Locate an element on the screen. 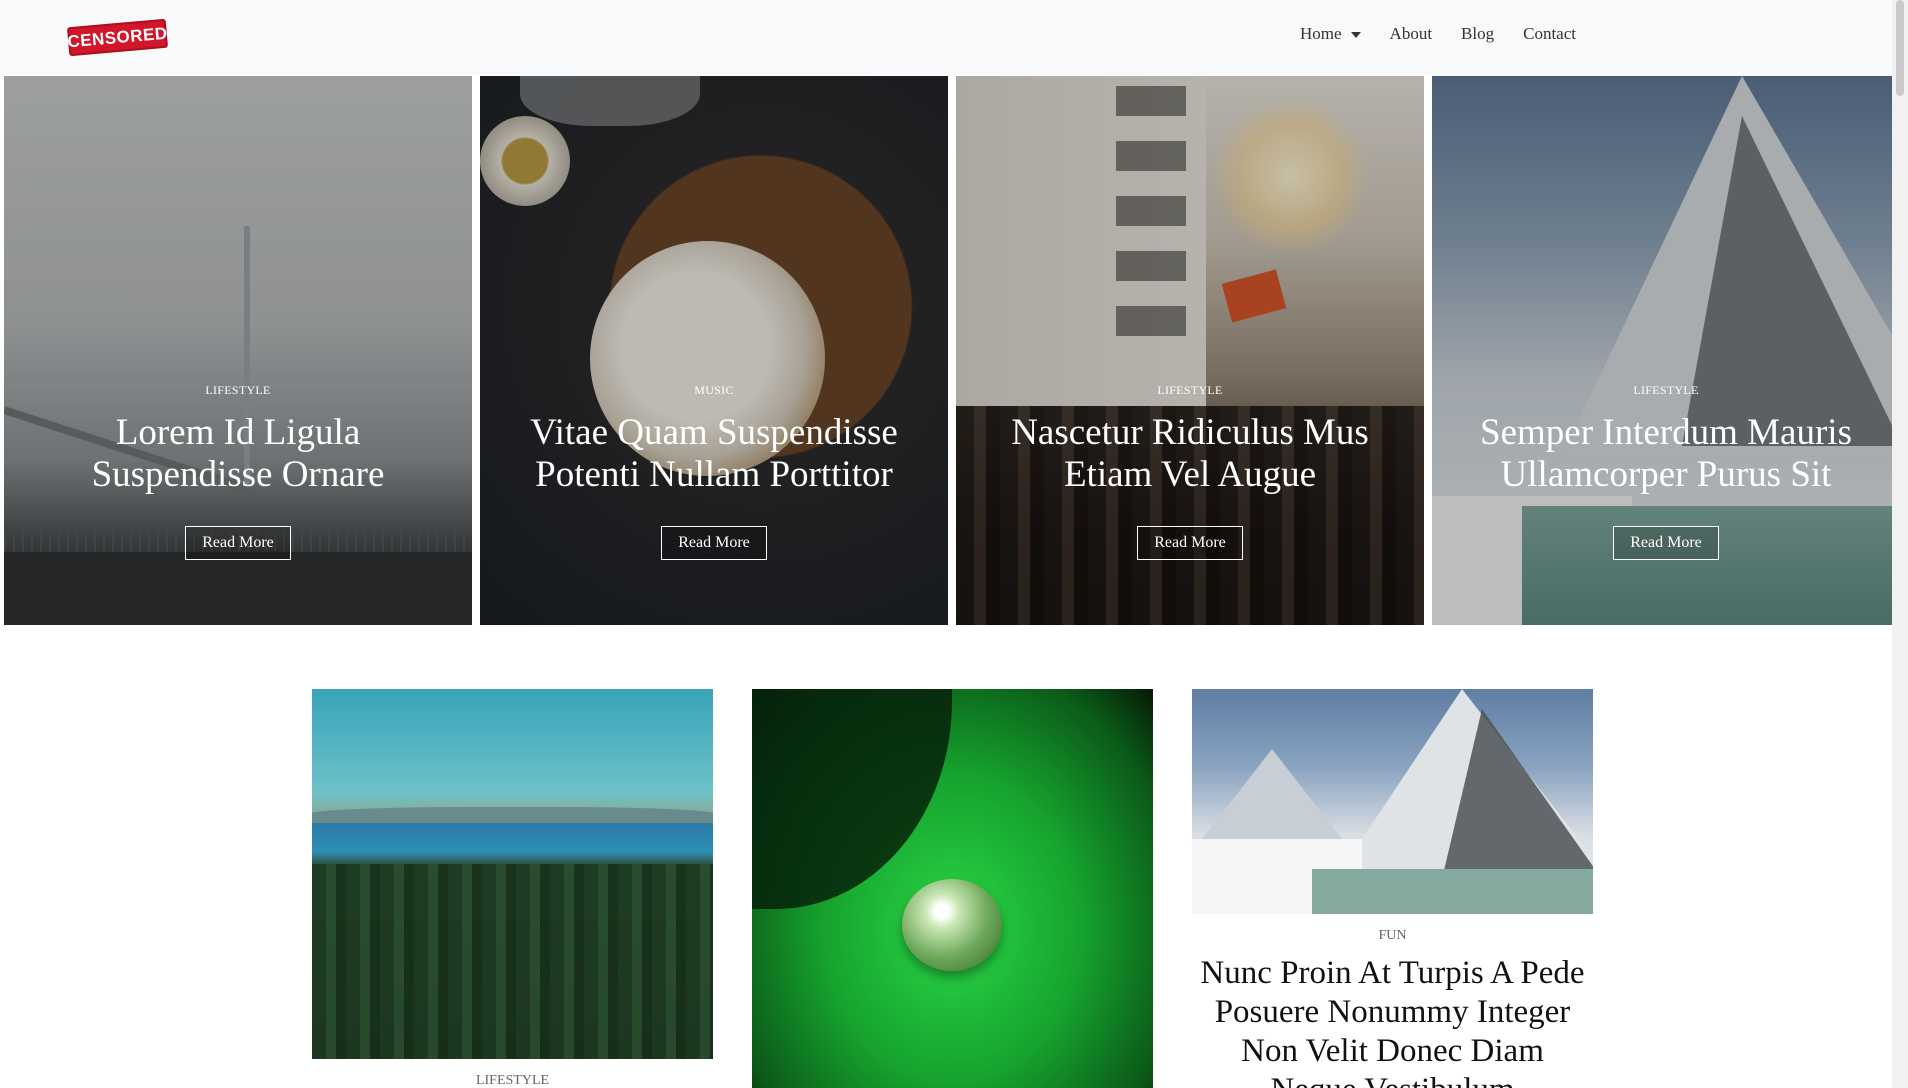 This screenshot has width=1908, height=1088. glacier-lake is located at coordinates (1452, 891).